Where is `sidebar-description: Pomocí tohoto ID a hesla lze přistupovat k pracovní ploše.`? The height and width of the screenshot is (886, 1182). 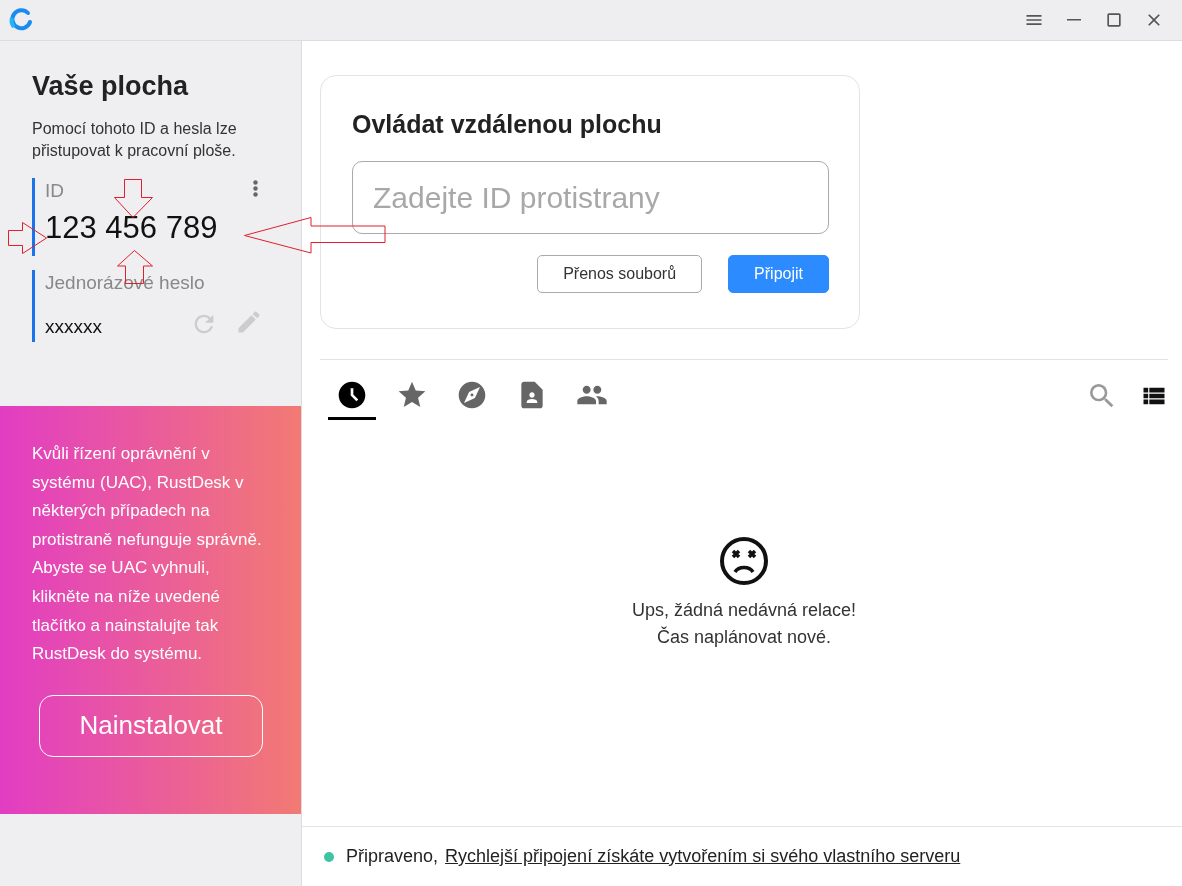 sidebar-description: Pomocí tohoto ID a hesla lze přistupovat k pracovní ploše. is located at coordinates (135, 140).